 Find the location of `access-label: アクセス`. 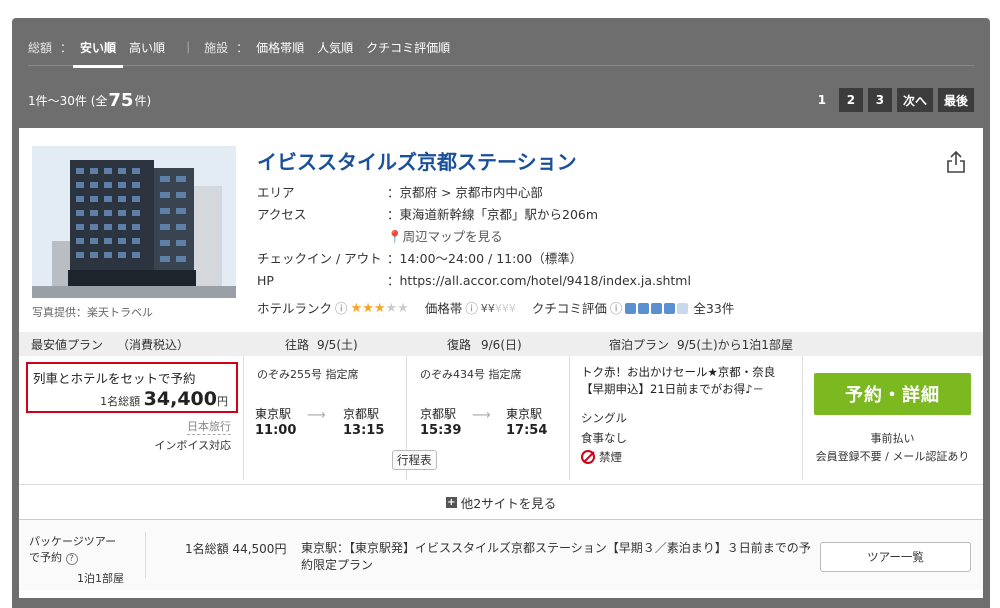

access-label: アクセス is located at coordinates (282, 214).